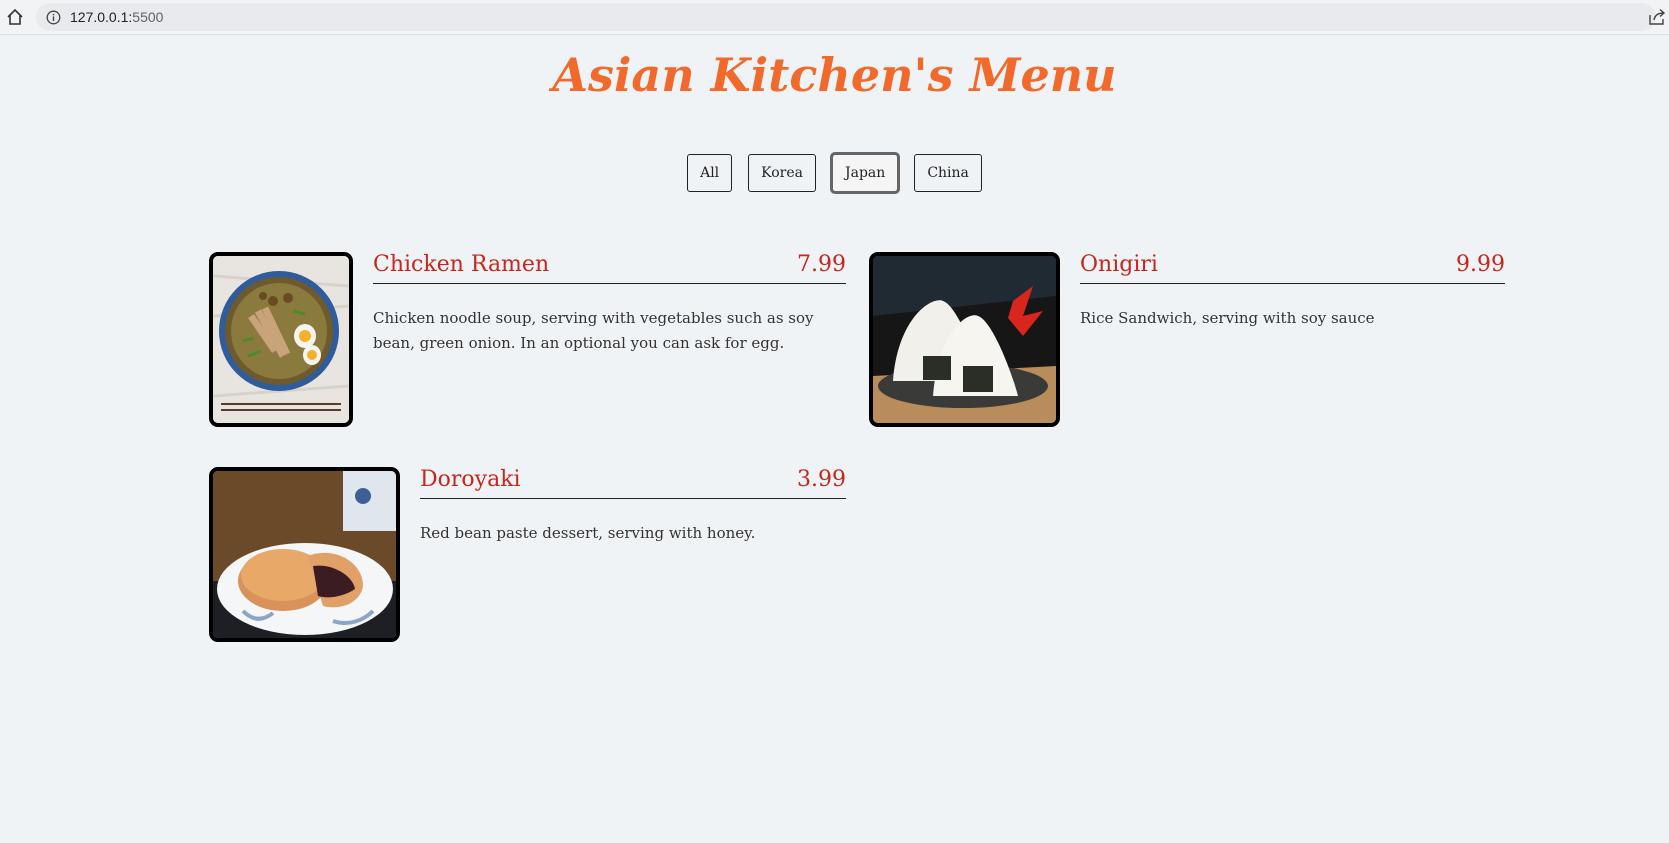 The image size is (1669, 843). I want to click on address-bar: 127.0.0.1:5500, so click(846, 17).